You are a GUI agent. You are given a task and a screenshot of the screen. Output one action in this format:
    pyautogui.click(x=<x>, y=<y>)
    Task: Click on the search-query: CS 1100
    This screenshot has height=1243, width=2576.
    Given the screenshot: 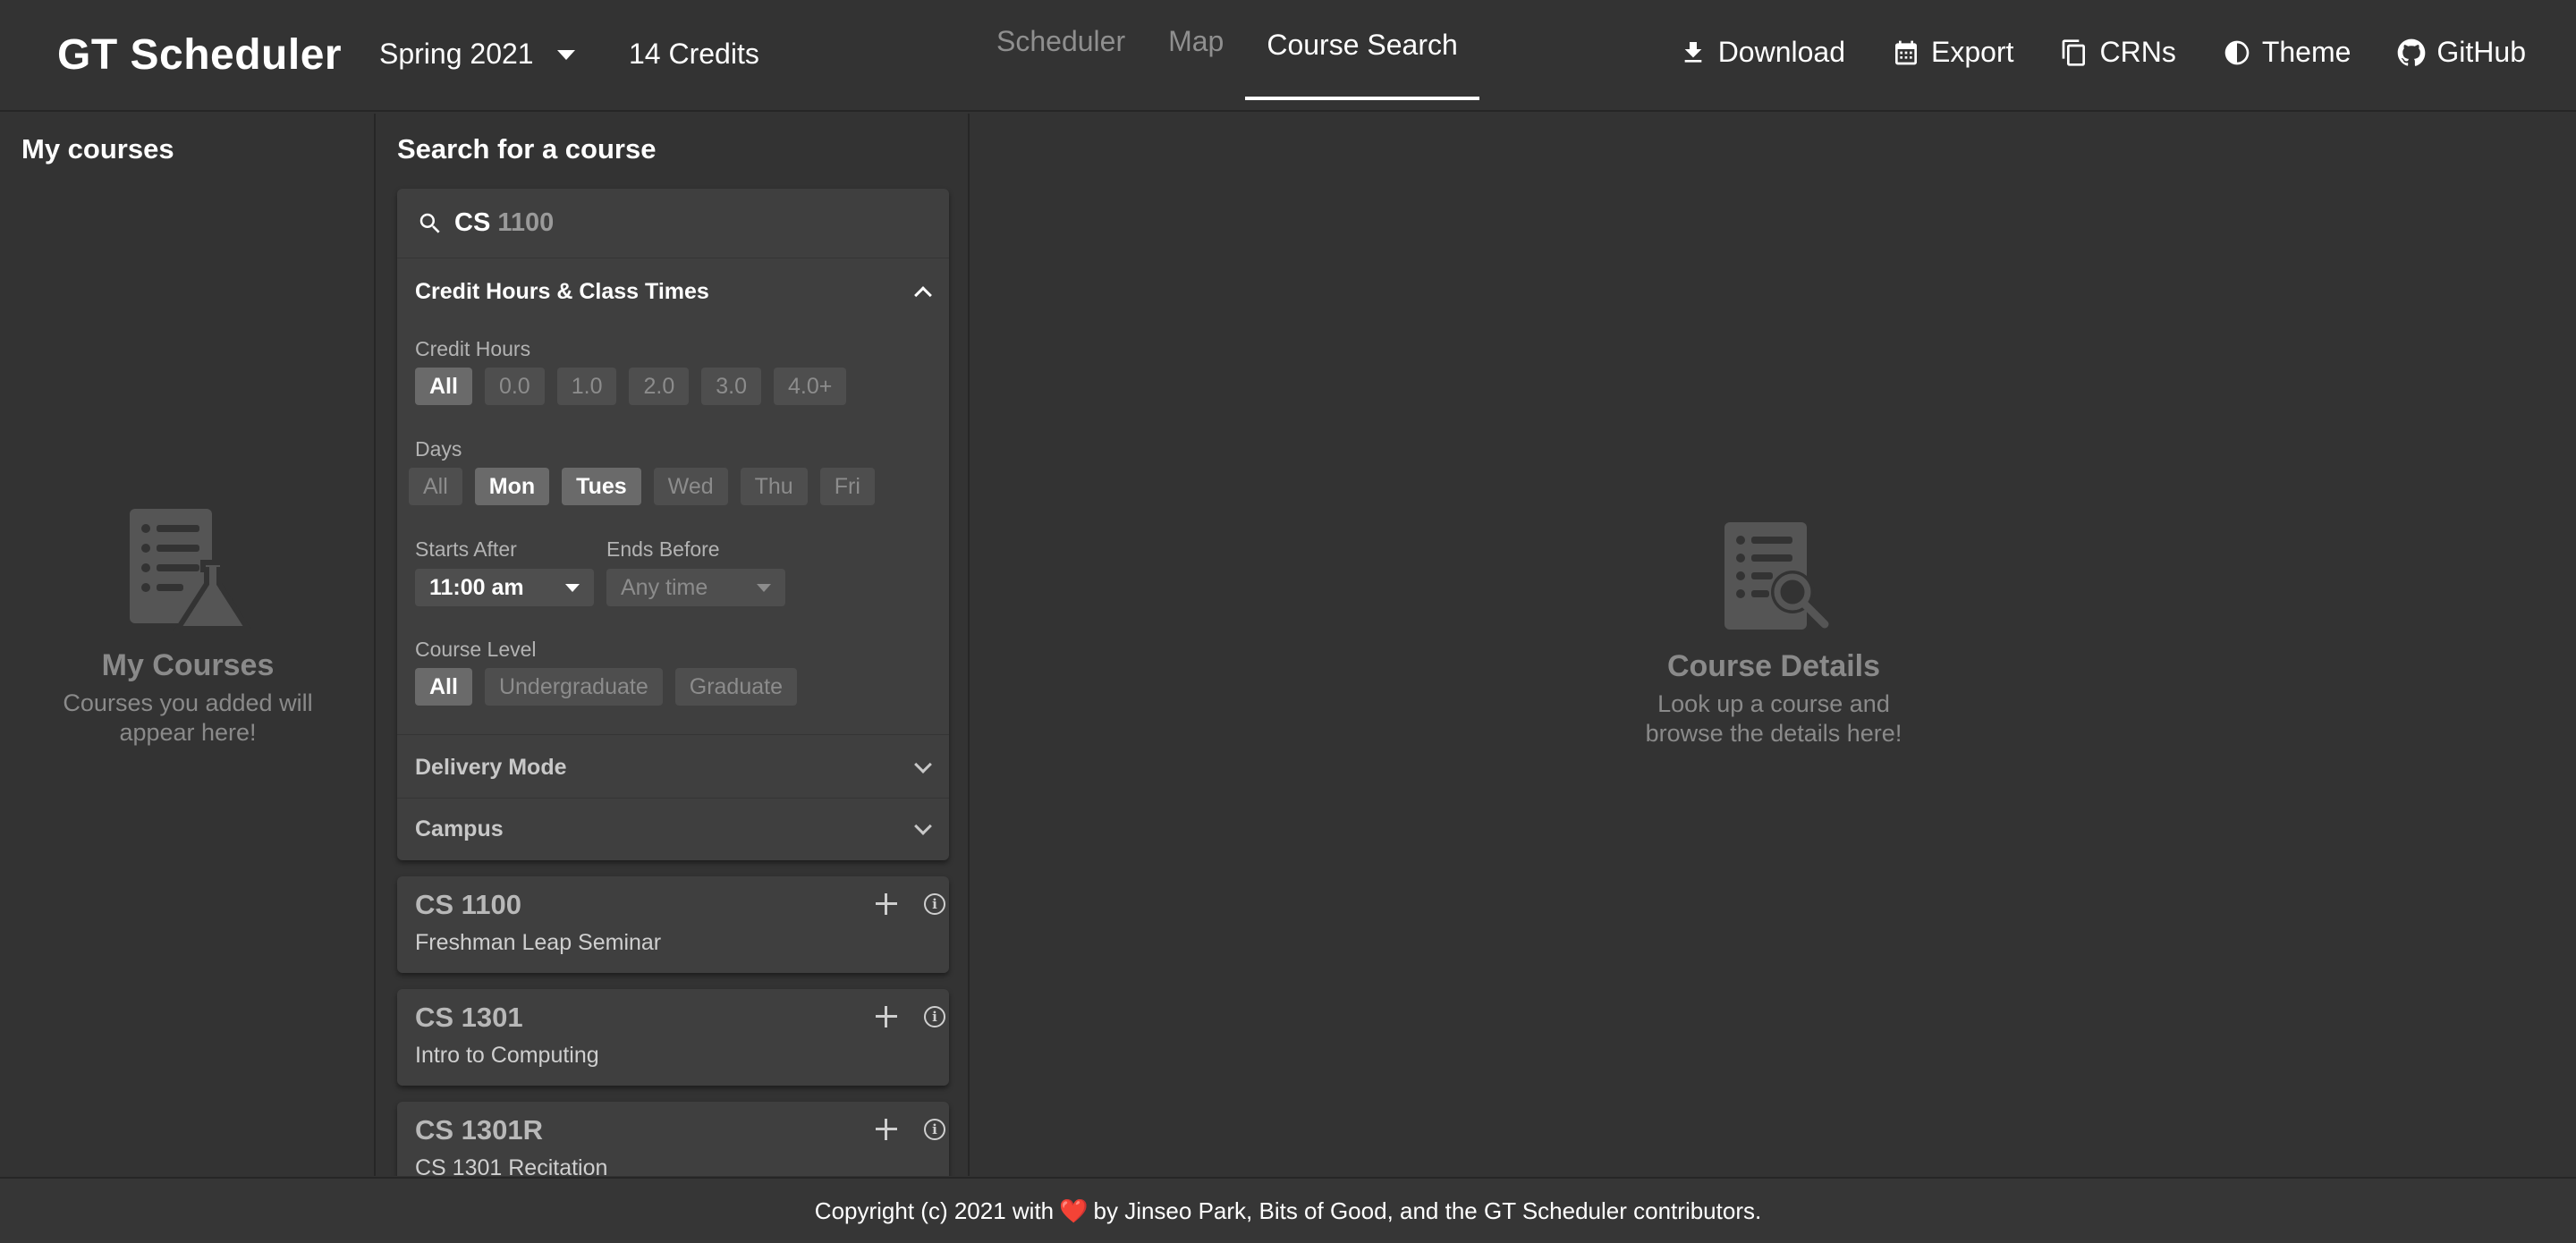 What is the action you would take?
    pyautogui.click(x=504, y=223)
    